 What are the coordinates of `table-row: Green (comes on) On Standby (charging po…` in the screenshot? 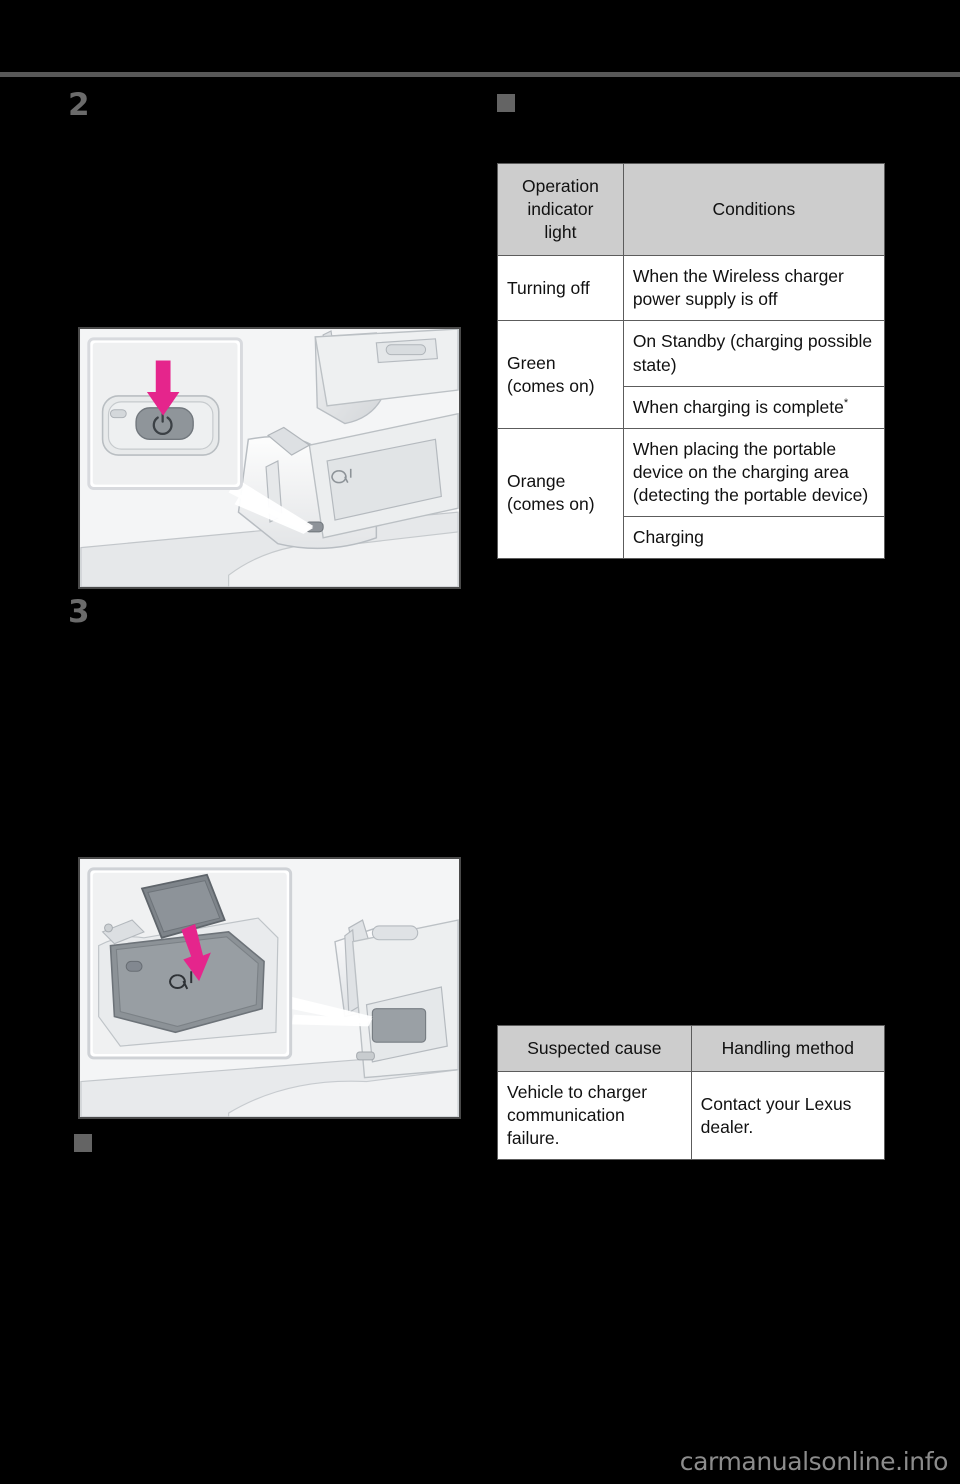 It's located at (691, 374).